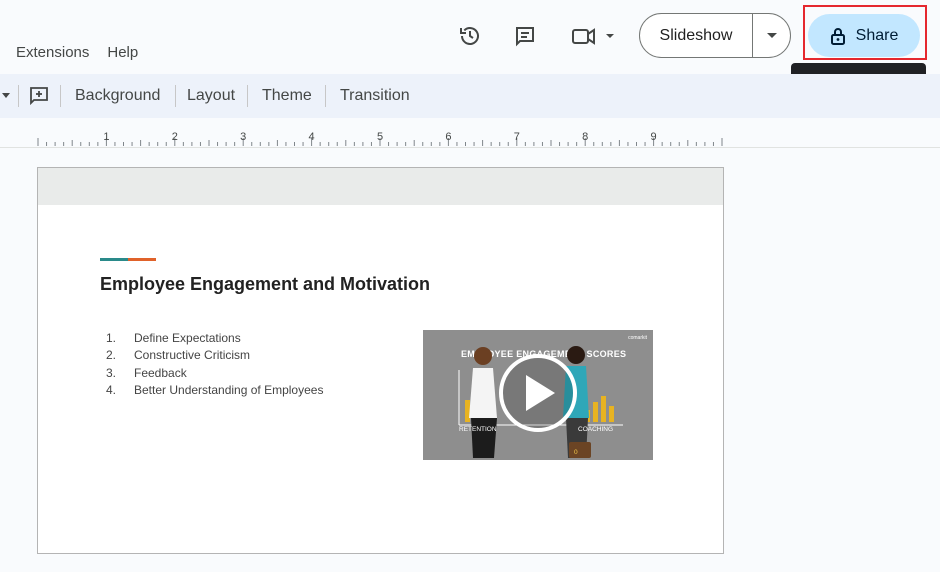 The height and width of the screenshot is (572, 940). I want to click on list-number: 1., so click(111, 338).